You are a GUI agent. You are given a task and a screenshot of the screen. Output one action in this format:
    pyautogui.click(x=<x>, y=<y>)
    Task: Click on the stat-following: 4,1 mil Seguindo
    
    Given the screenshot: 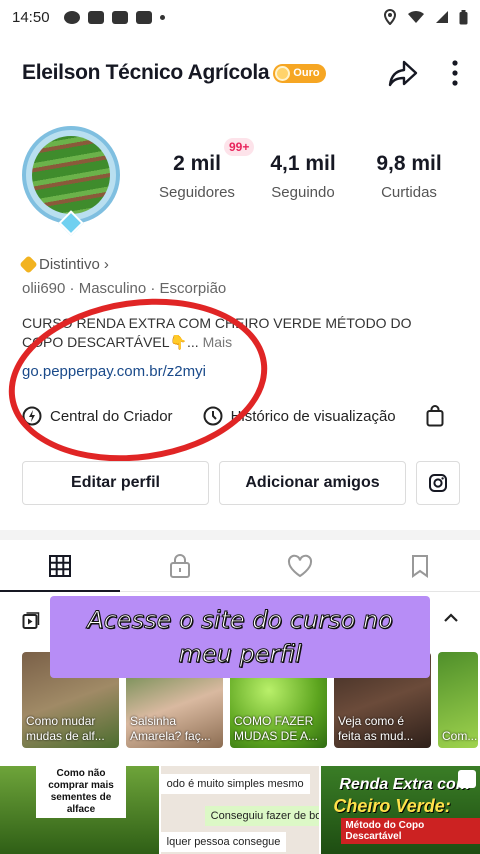 What is the action you would take?
    pyautogui.click(x=303, y=176)
    